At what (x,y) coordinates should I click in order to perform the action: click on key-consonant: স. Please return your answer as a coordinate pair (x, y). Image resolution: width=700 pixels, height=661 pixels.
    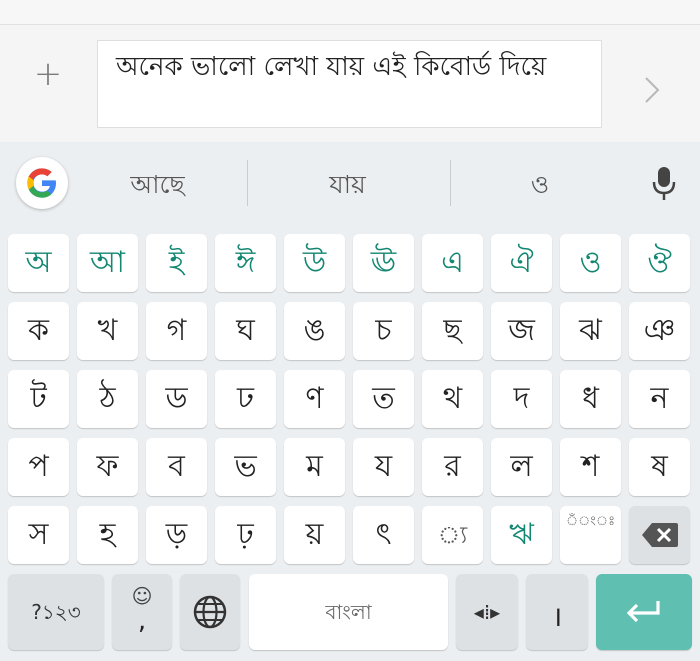
    Looking at the image, I should click on (38, 535).